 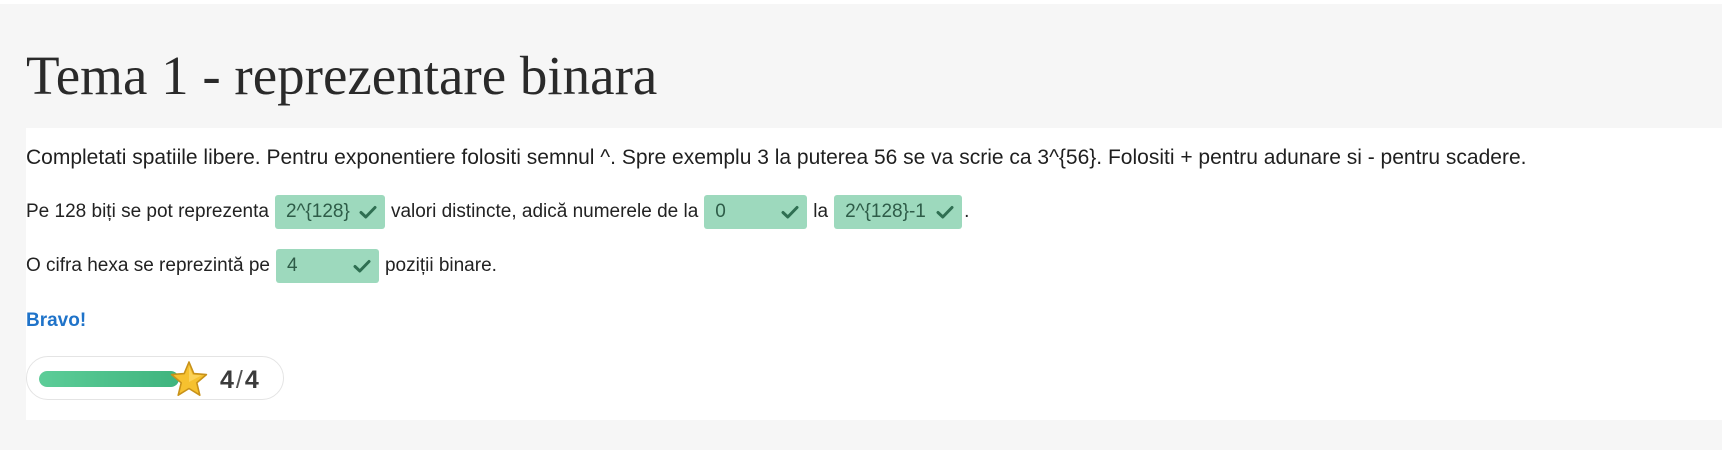 I want to click on answer-field-4-value: 4, so click(x=292, y=265).